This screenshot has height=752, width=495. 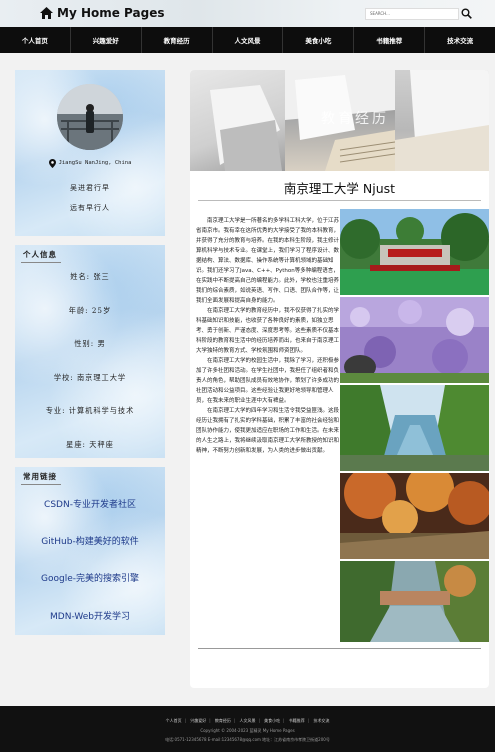 What do you see at coordinates (272, 720) in the screenshot?
I see `footer-link-food: 美食小吃` at bounding box center [272, 720].